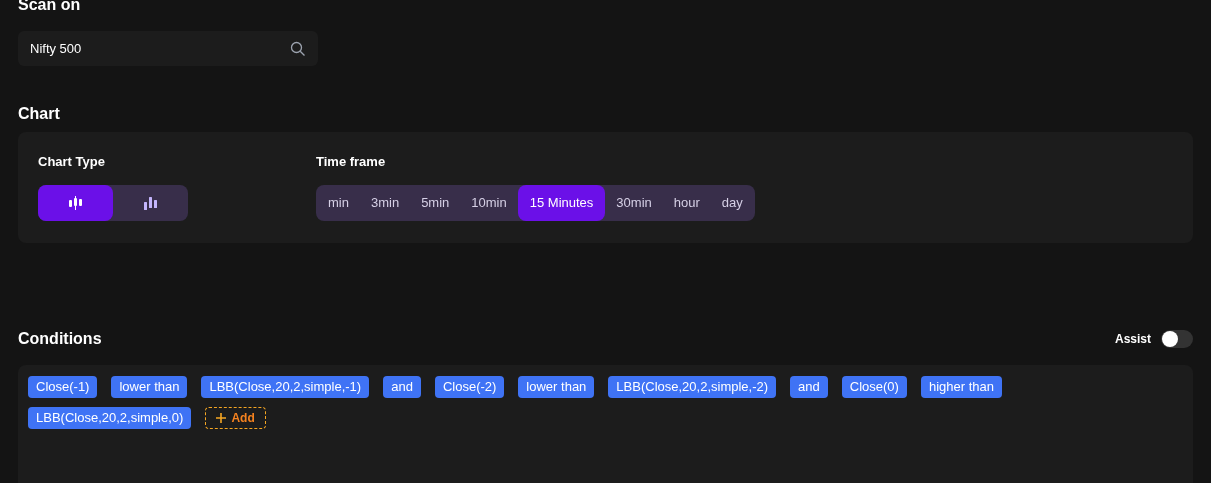 This screenshot has height=483, width=1211. What do you see at coordinates (351, 162) in the screenshot?
I see `field-label: Time frame` at bounding box center [351, 162].